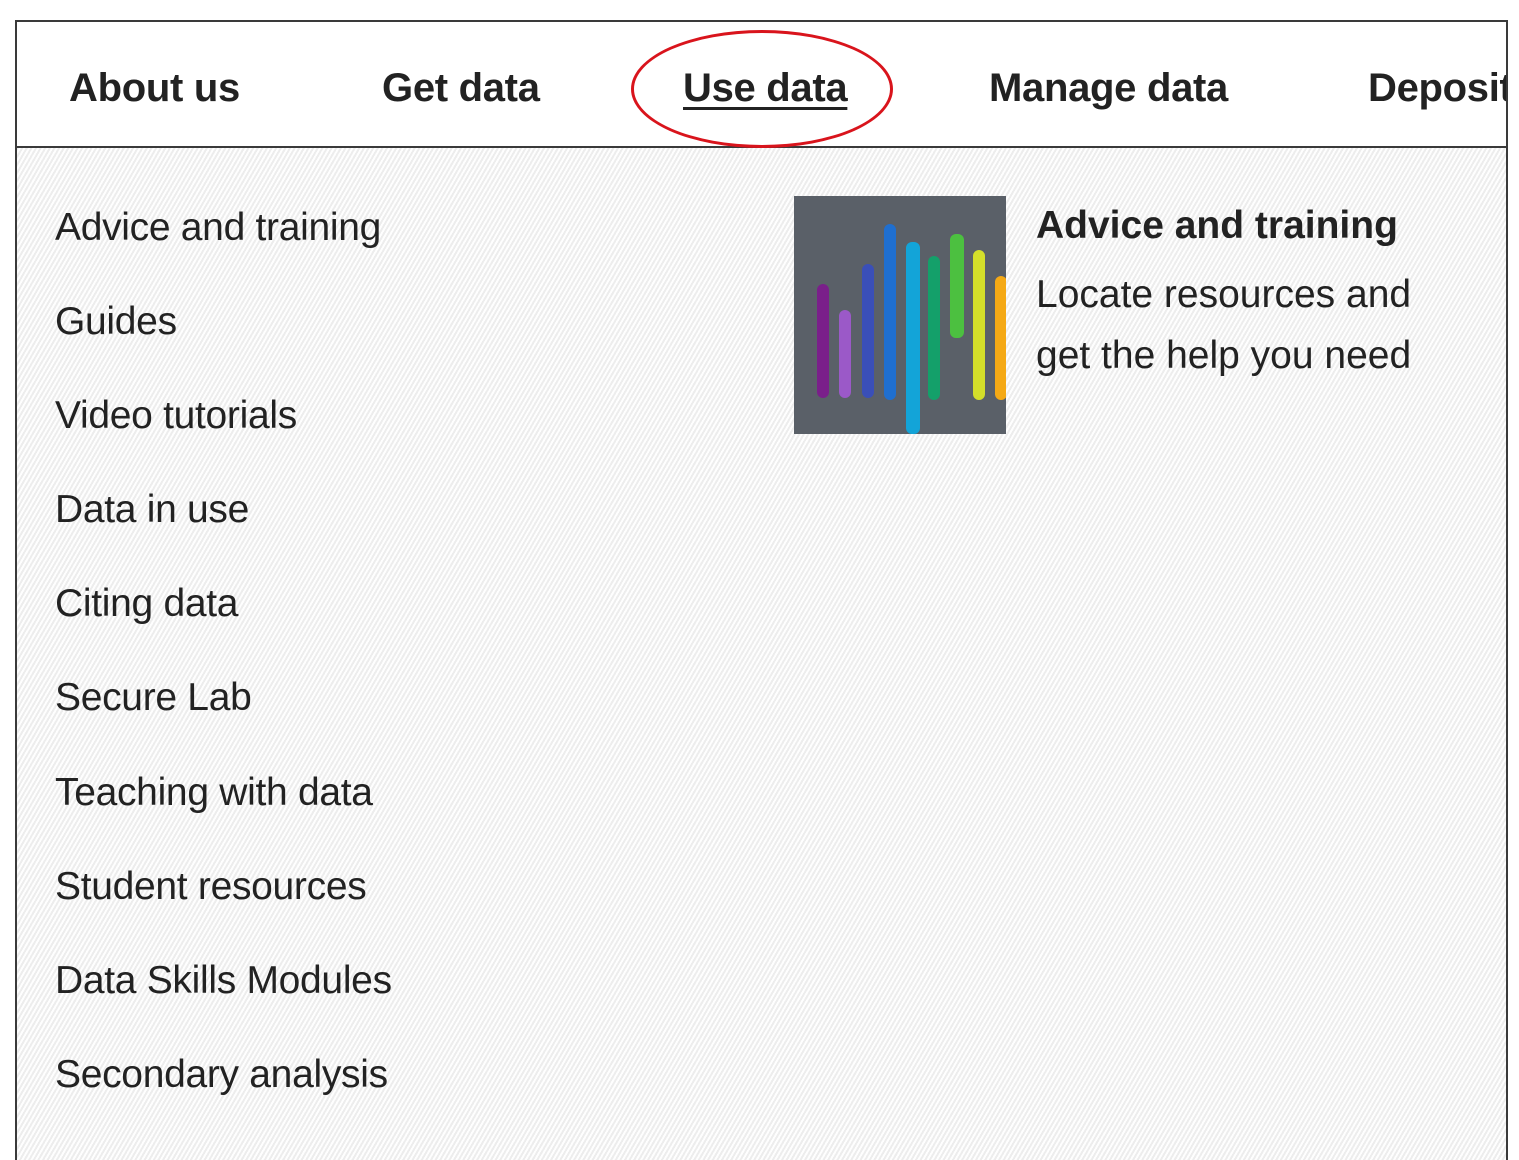  I want to click on feature-title: Advice and training, so click(1217, 226).